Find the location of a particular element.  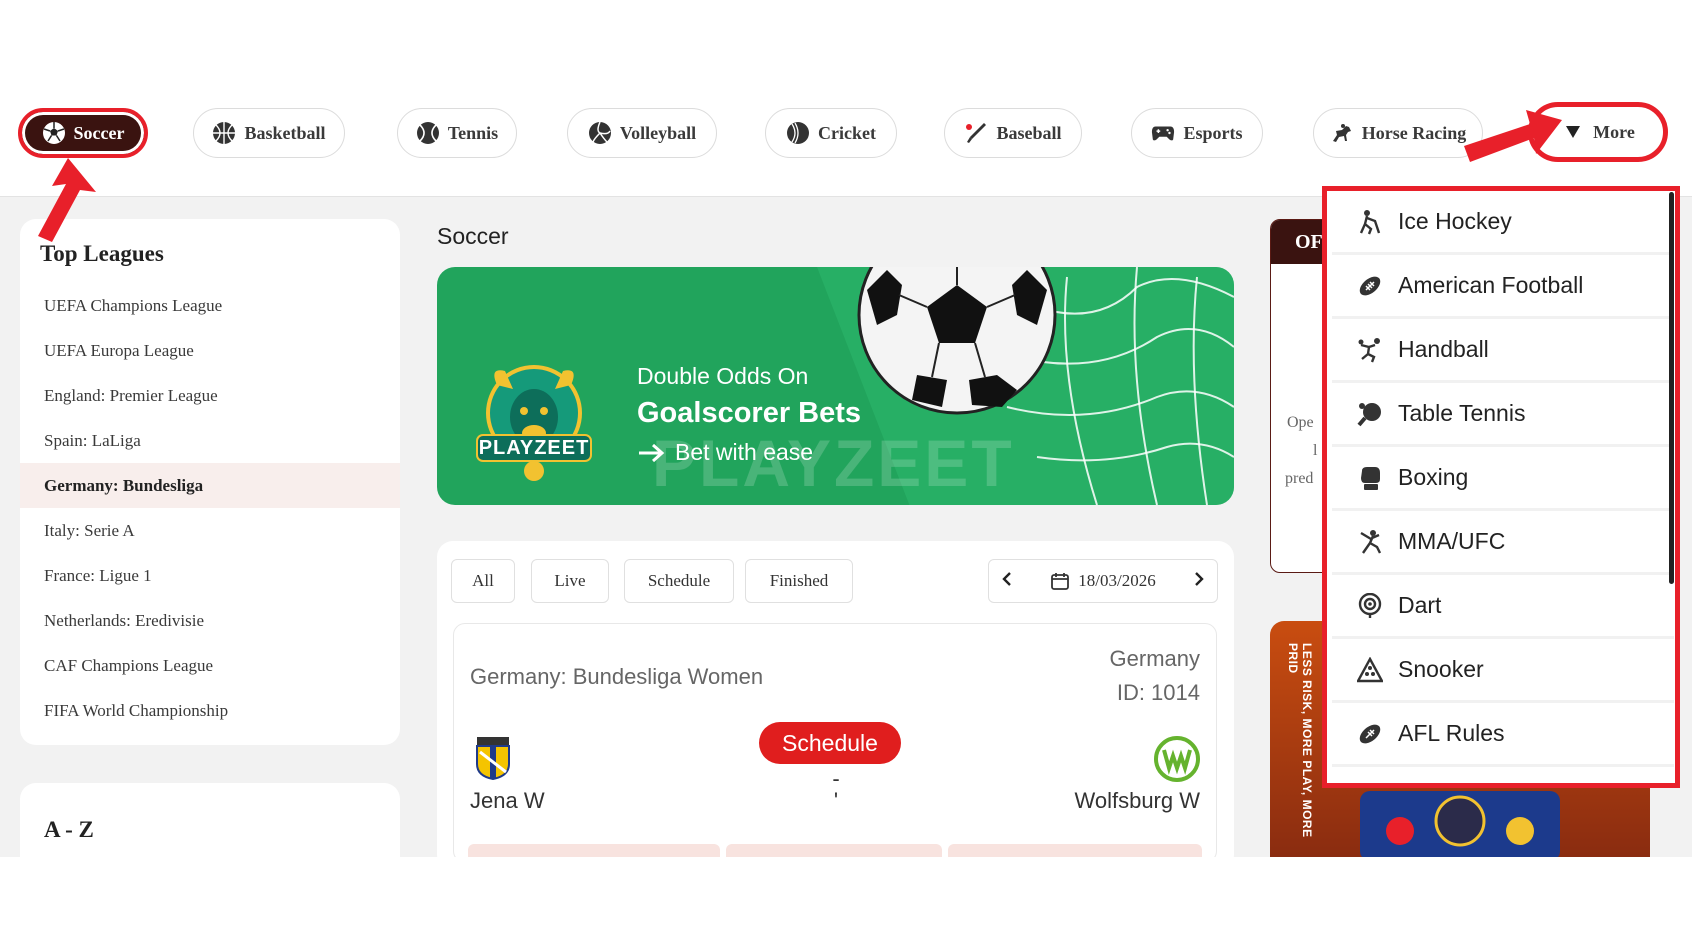

date-picker: 18/03/2026 is located at coordinates (1103, 581).